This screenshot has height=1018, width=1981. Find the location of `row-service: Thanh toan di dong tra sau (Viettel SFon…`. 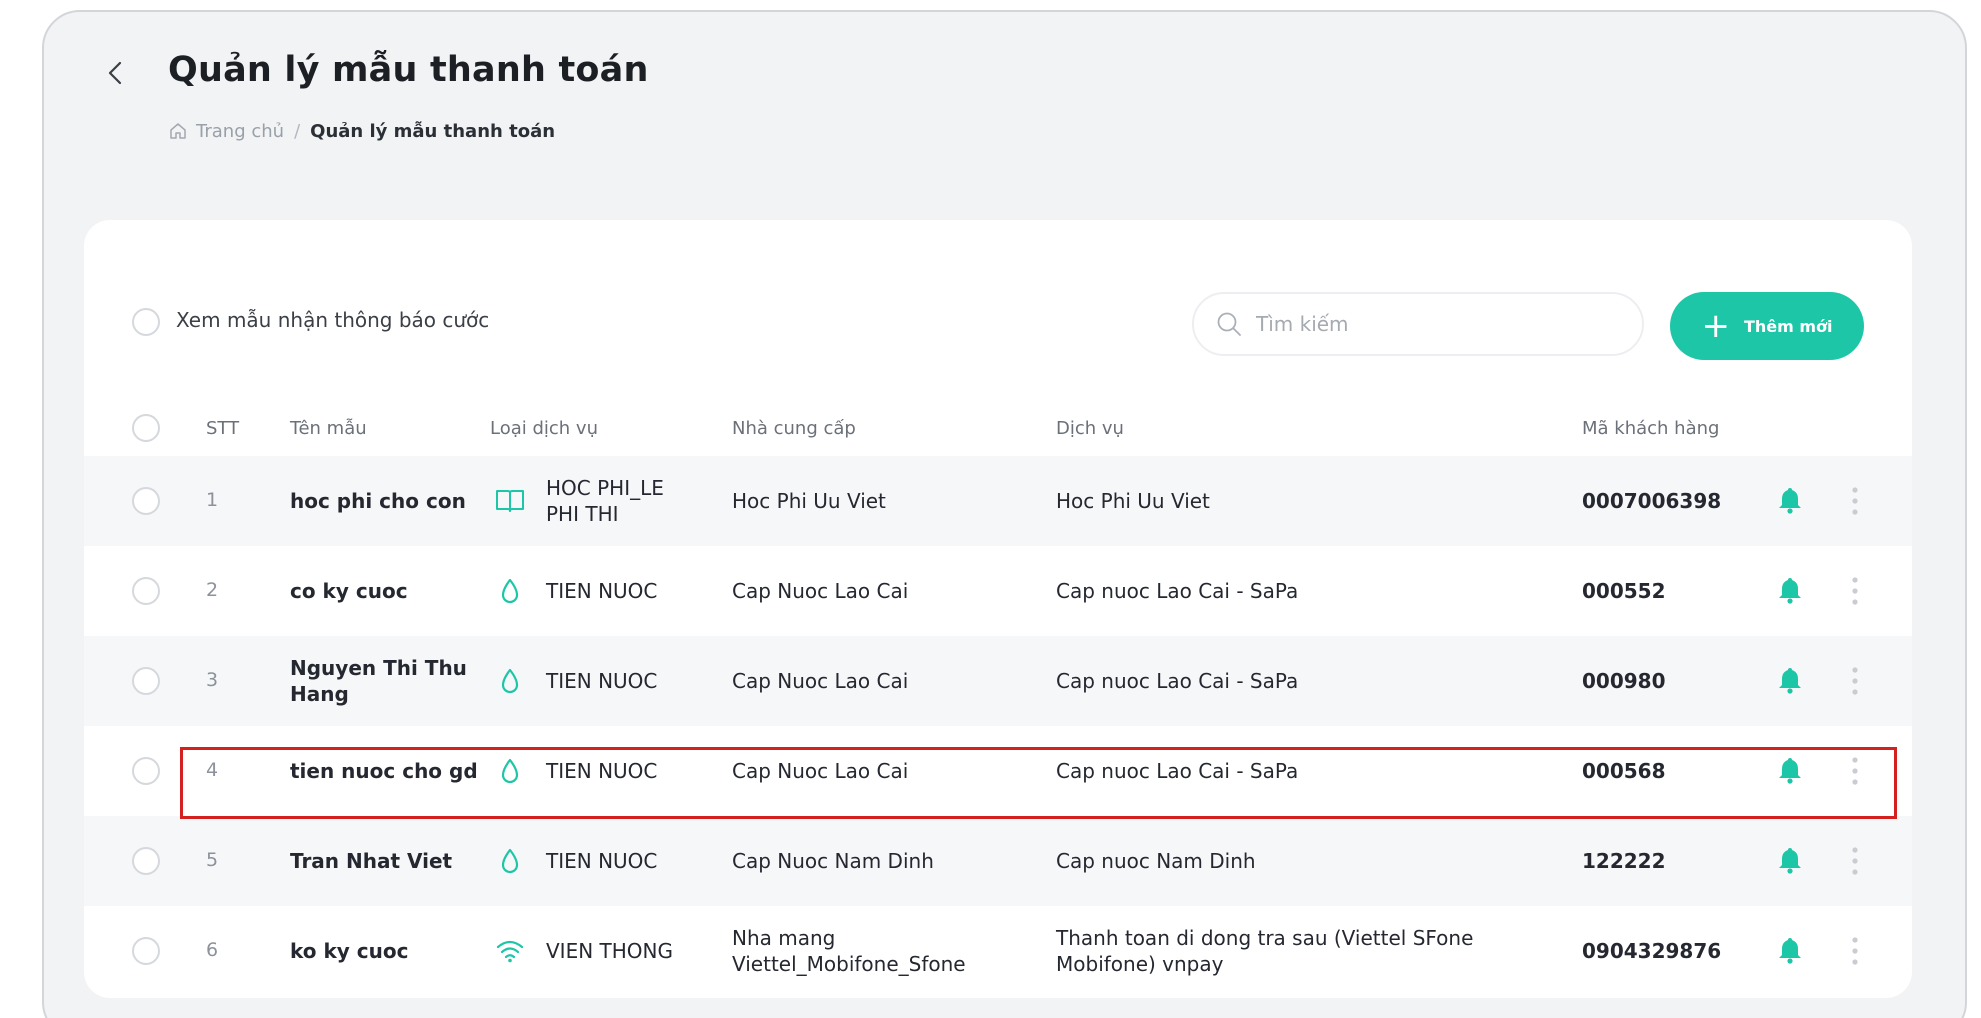

row-service: Thanh toan di dong tra sau (Viettel SFon… is located at coordinates (1265, 951).